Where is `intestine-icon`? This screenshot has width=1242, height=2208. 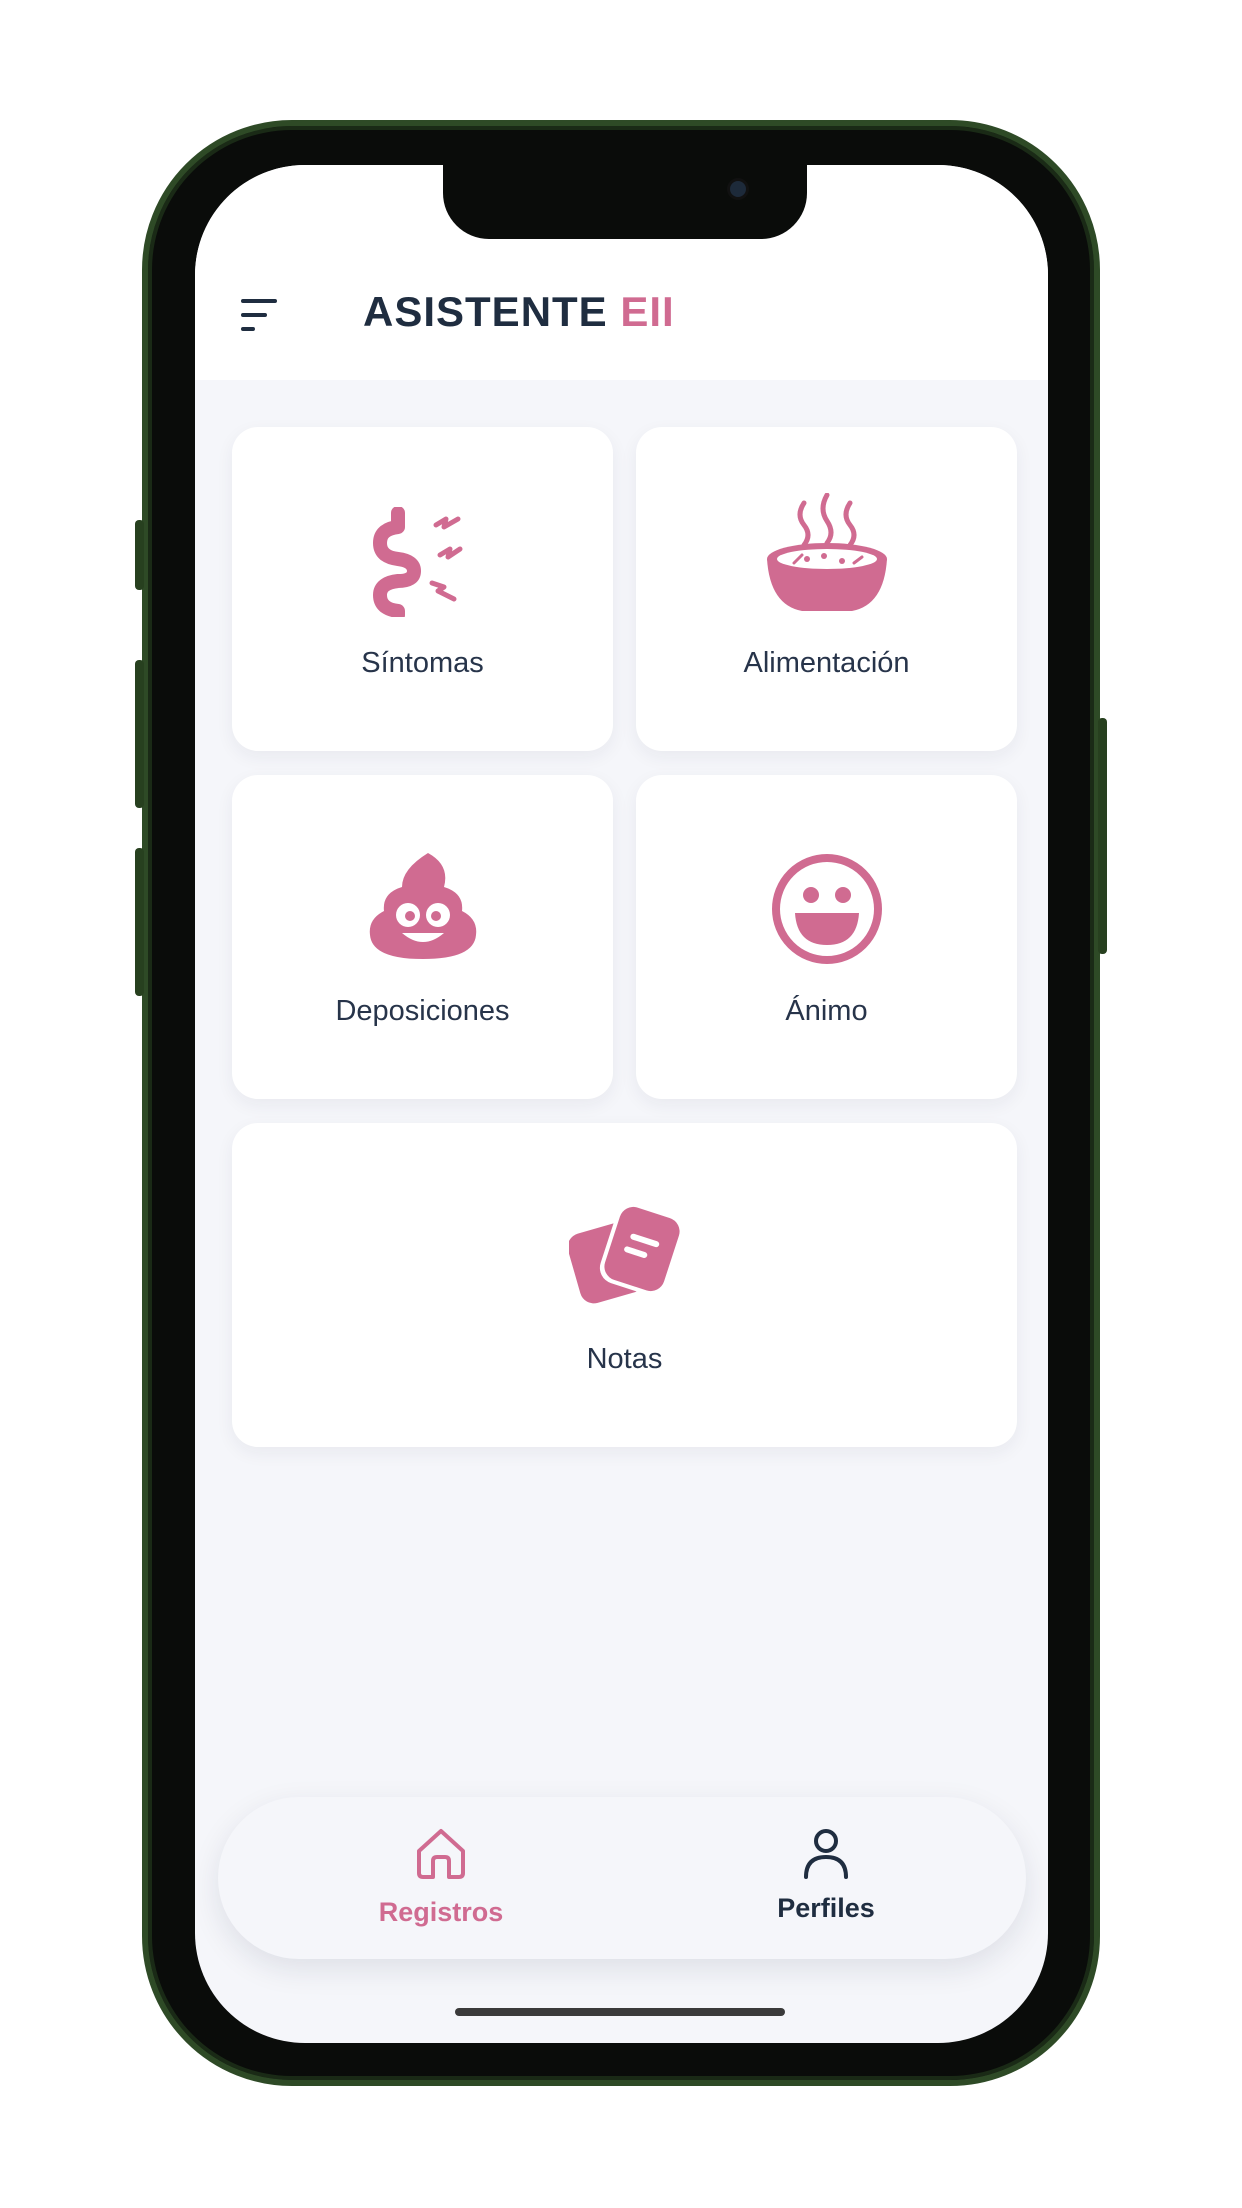 intestine-icon is located at coordinates (417, 562).